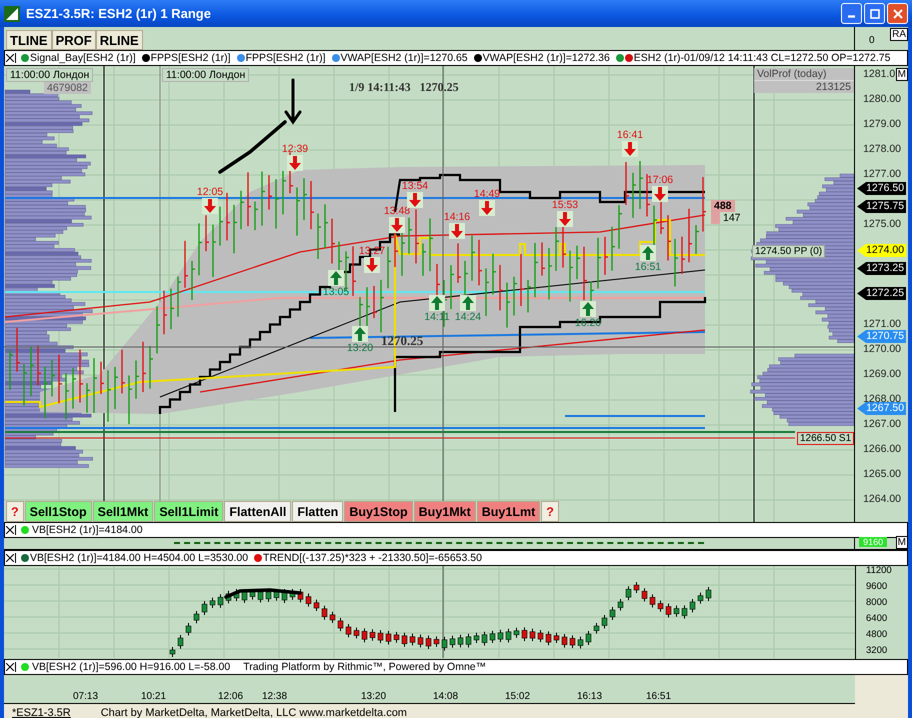 This screenshot has width=912, height=718. I want to click on maximize-button, so click(874, 13).